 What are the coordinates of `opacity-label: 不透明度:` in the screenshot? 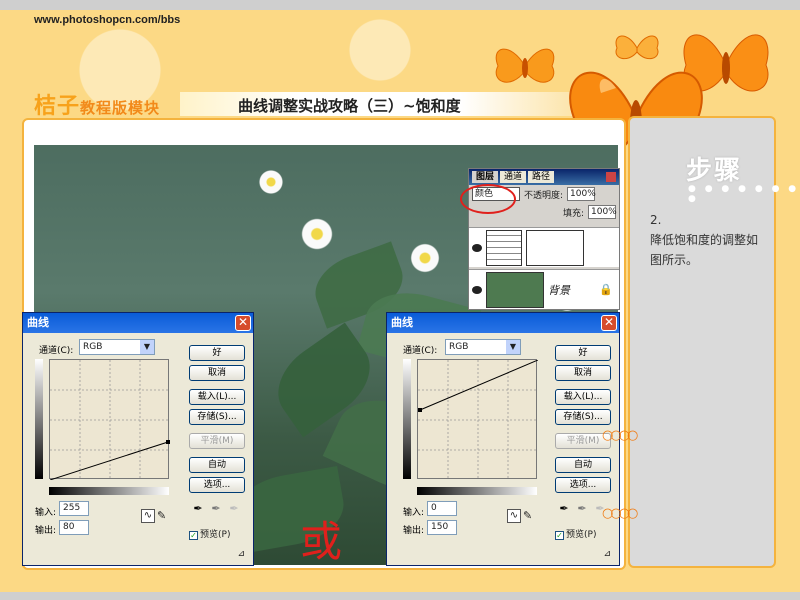 It's located at (544, 195).